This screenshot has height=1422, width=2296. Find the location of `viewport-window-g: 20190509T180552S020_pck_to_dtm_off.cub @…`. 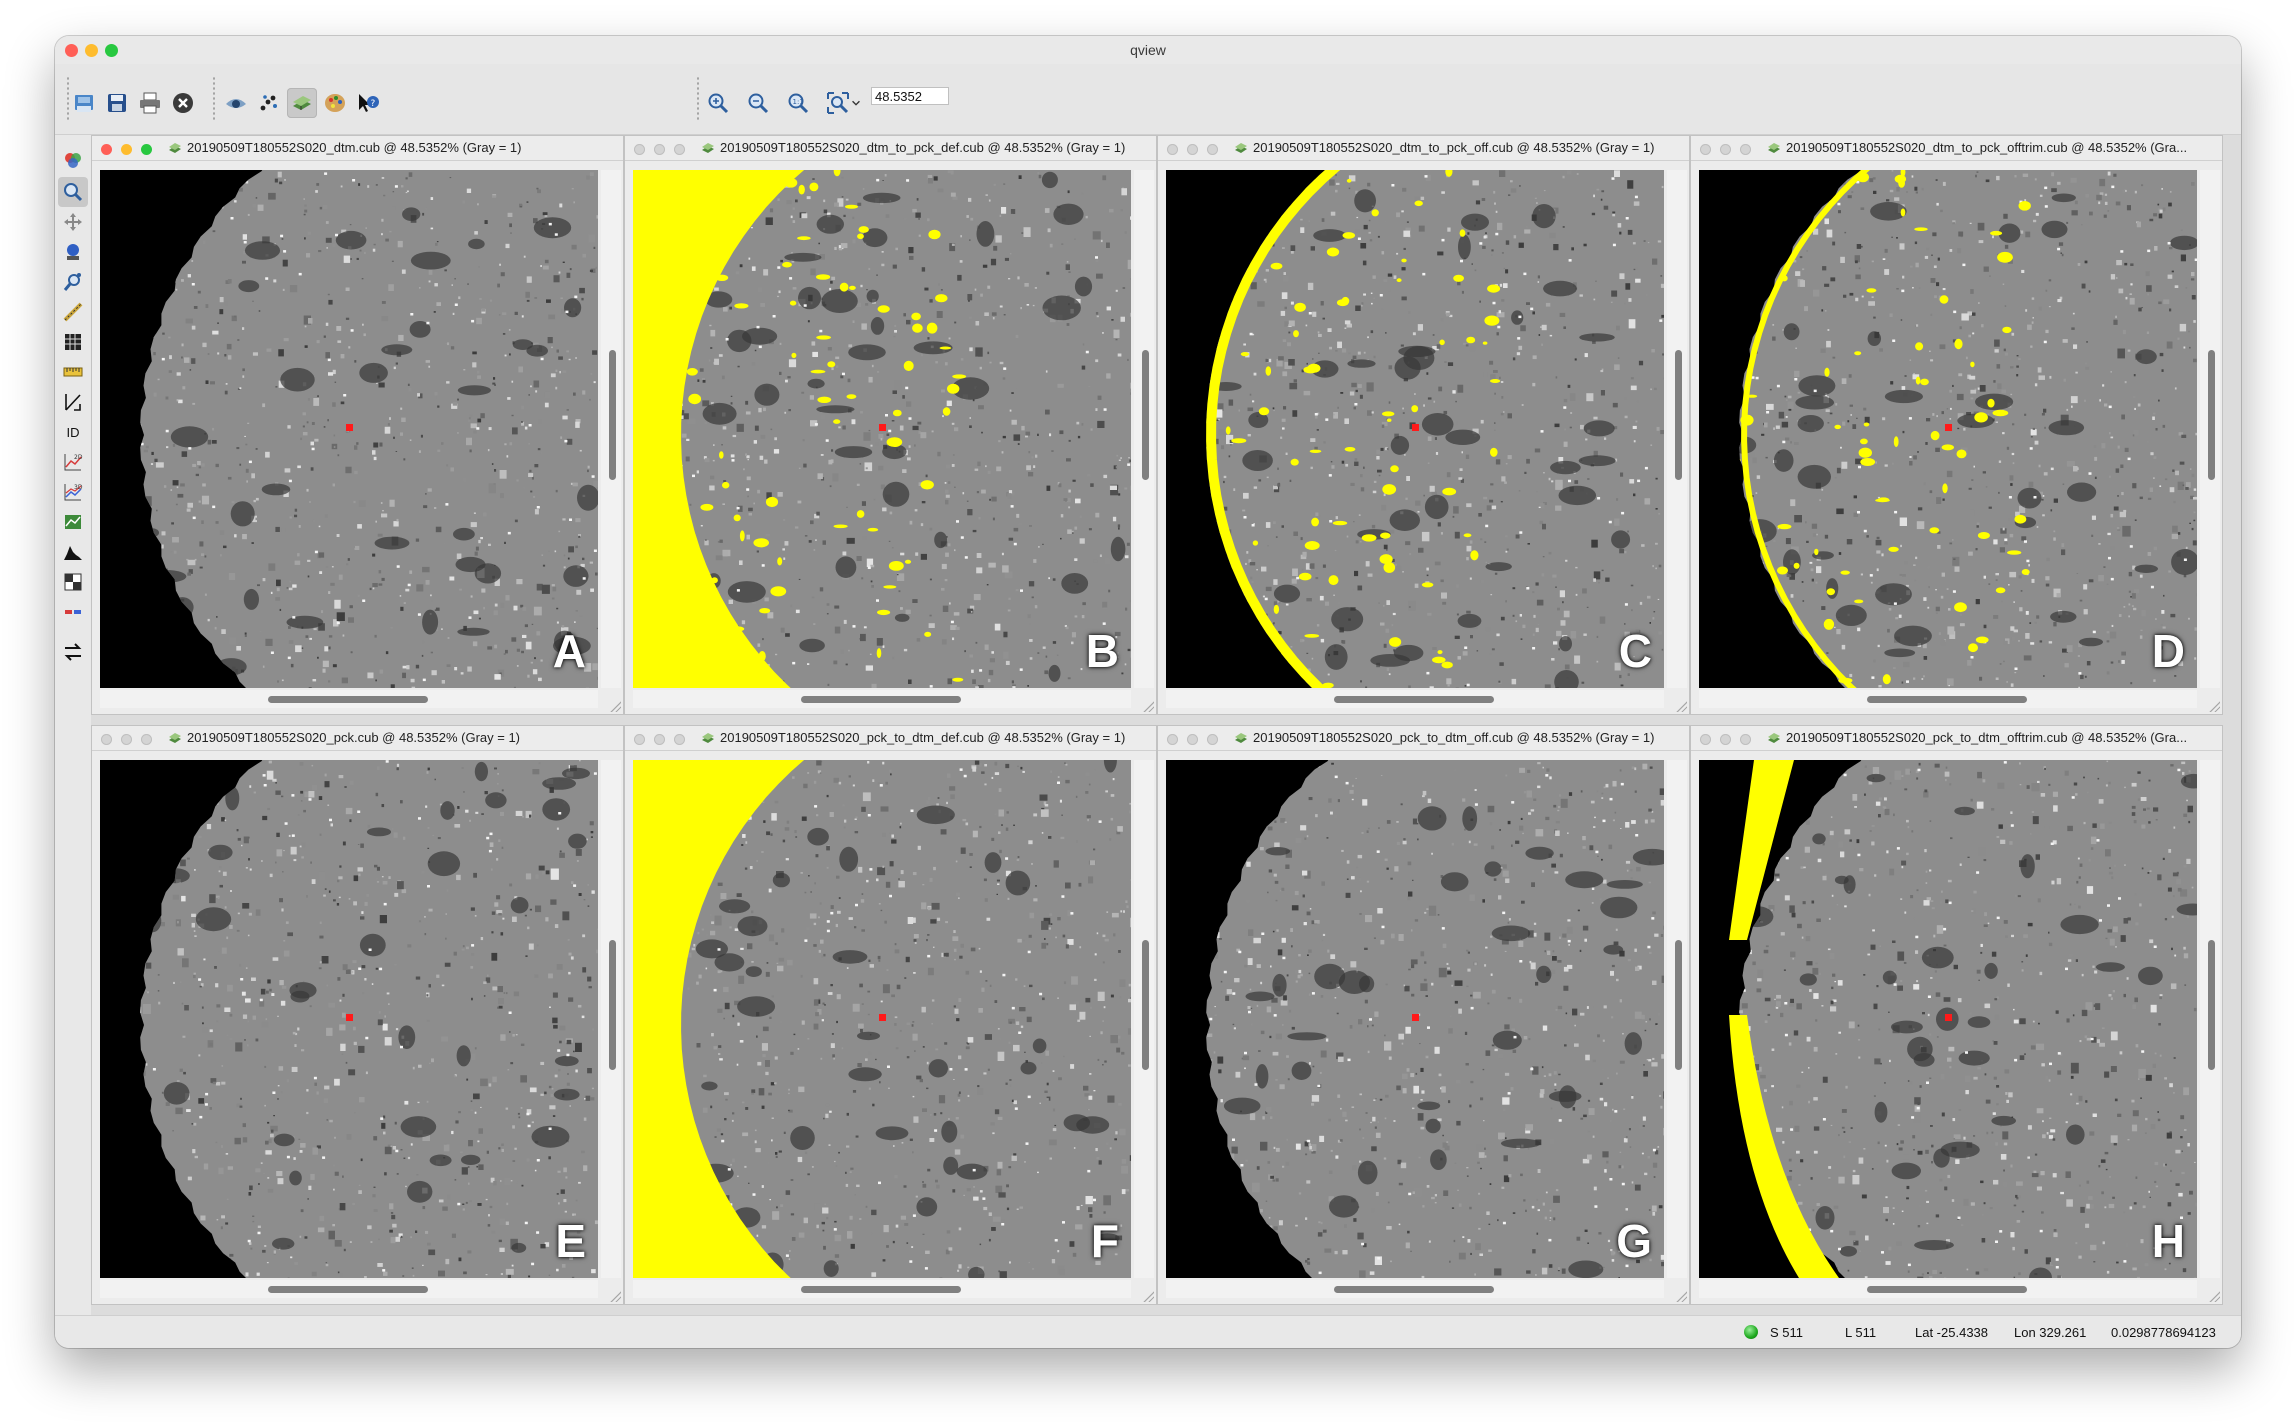

viewport-window-g: 20190509T180552S020_pck_to_dtm_off.cub @… is located at coordinates (1423, 1015).